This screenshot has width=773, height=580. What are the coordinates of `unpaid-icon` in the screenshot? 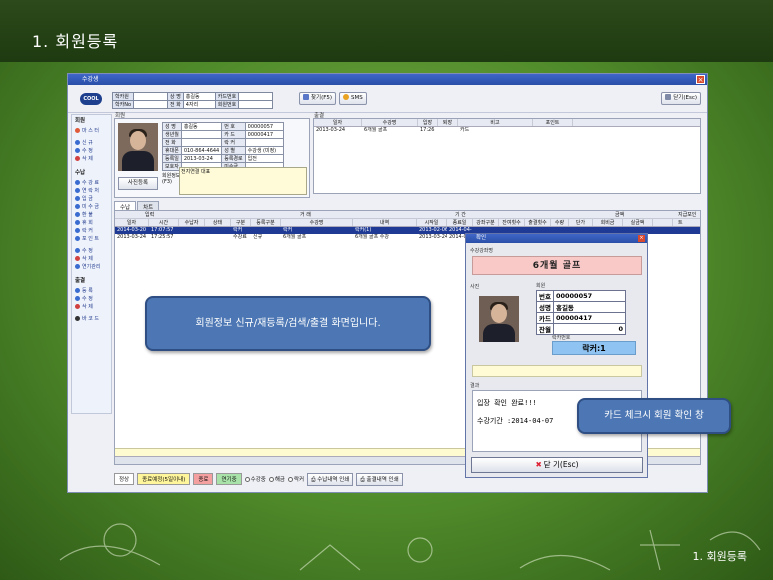 It's located at (77, 206).